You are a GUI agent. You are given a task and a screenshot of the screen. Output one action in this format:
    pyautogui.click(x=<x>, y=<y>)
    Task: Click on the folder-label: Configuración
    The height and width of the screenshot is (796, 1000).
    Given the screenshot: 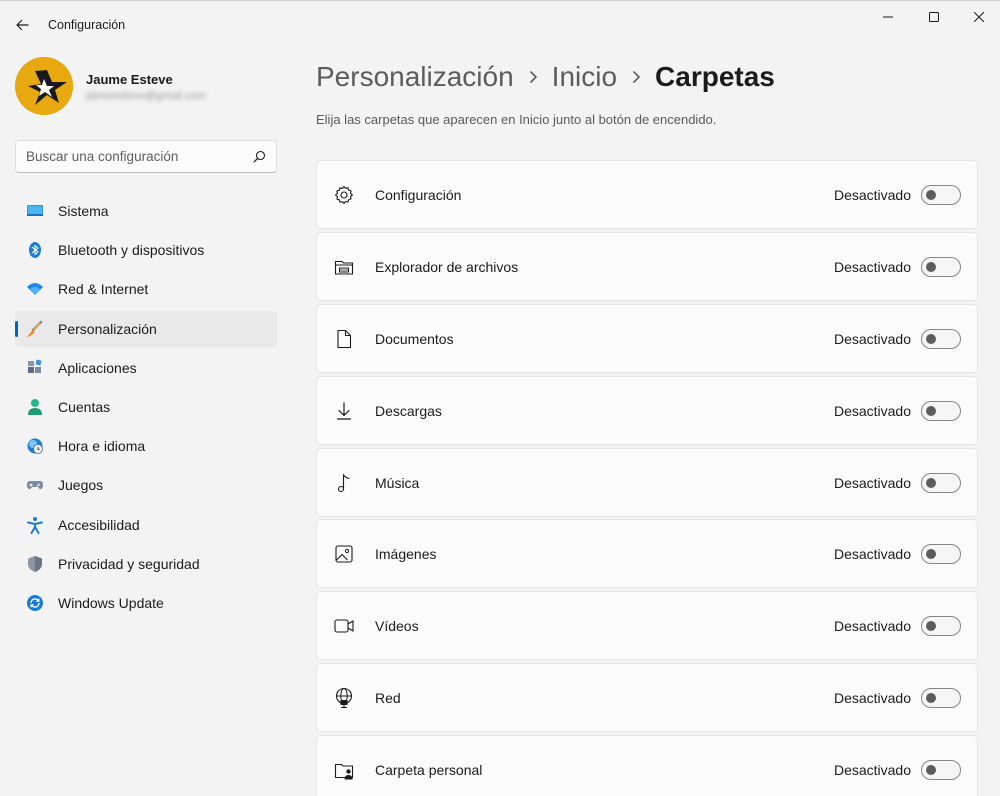 What is the action you would take?
    pyautogui.click(x=418, y=195)
    